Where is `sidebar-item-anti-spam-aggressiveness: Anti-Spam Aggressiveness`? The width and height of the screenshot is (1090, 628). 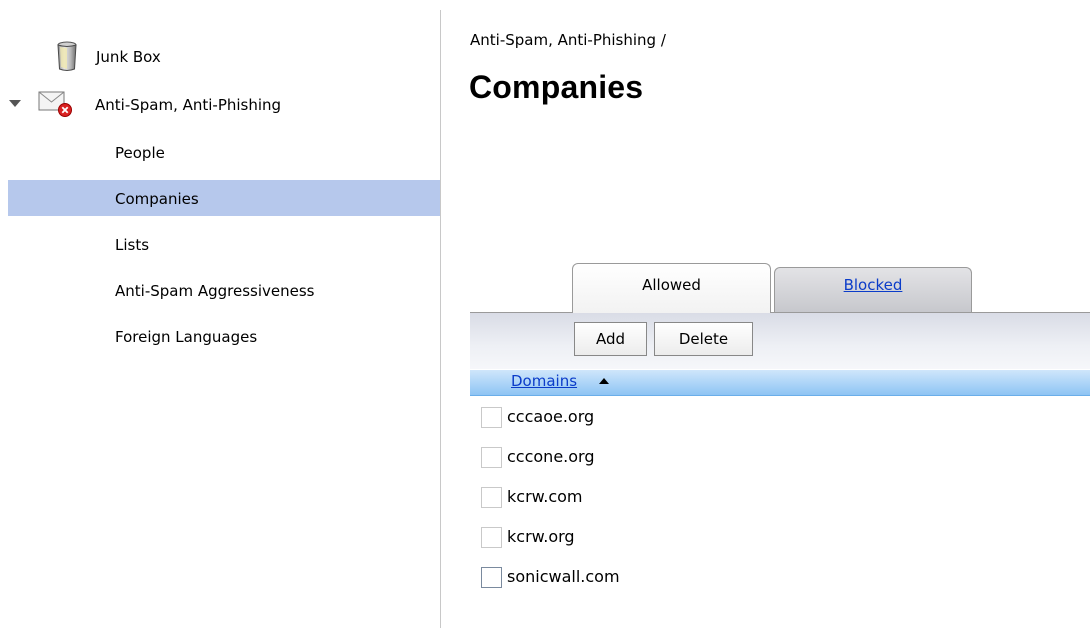 sidebar-item-anti-spam-aggressiveness: Anti-Spam Aggressiveness is located at coordinates (224, 290).